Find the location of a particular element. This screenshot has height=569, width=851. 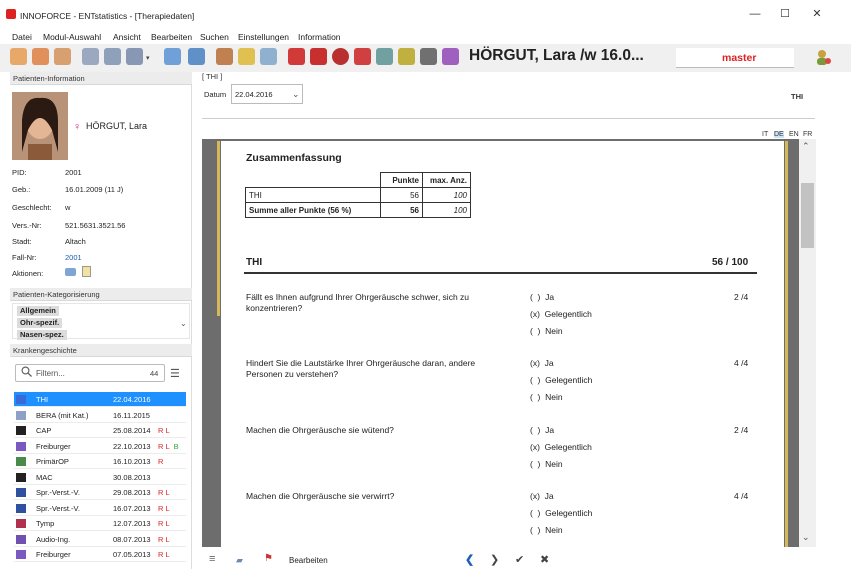

lang-fr: FR is located at coordinates (807, 134).